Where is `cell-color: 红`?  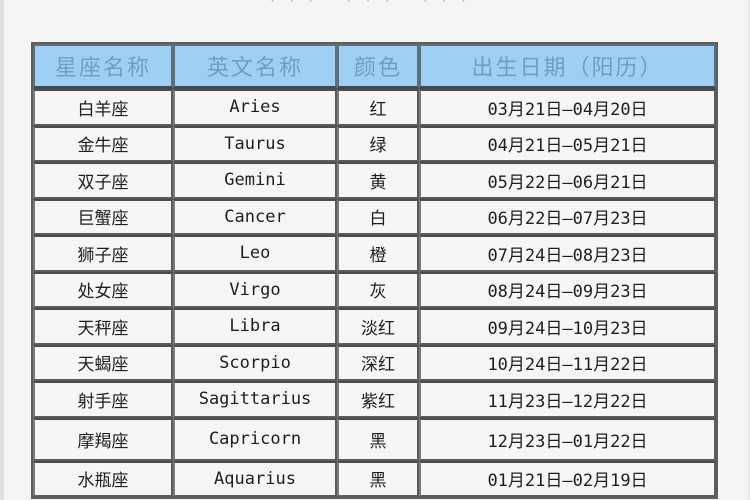 cell-color: 红 is located at coordinates (378, 107).